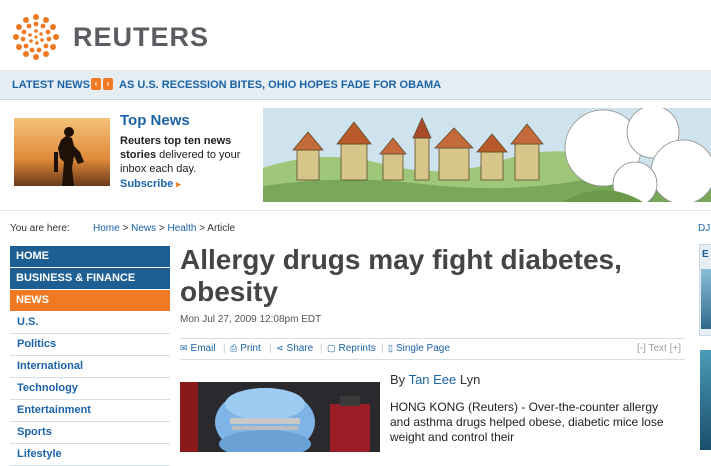 The height and width of the screenshot is (466, 711). I want to click on breadcrumb-home: Home, so click(106, 228).